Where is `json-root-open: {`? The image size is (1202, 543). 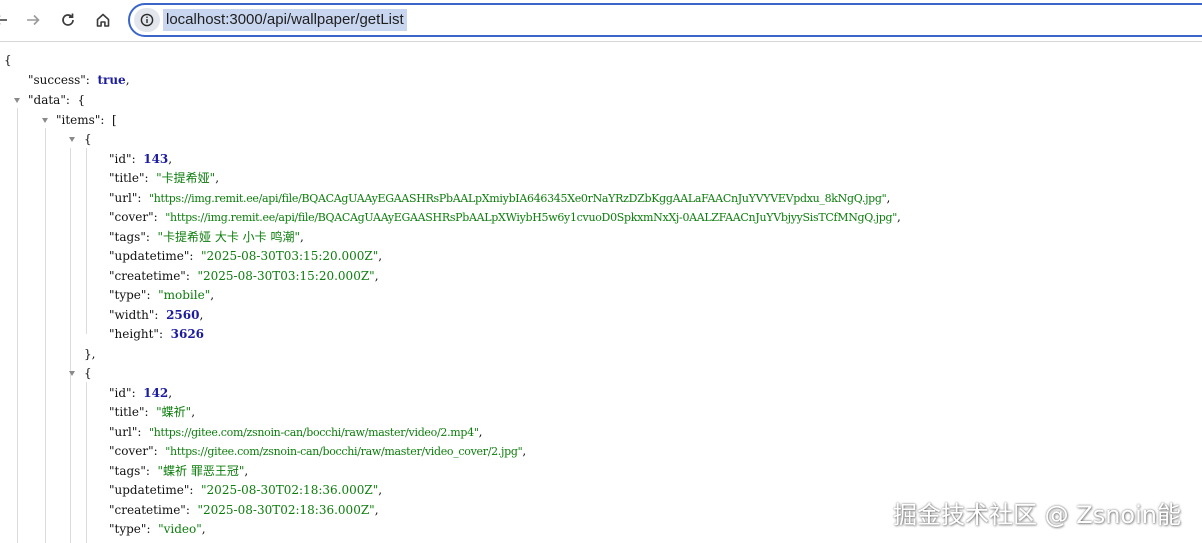 json-root-open: { is located at coordinates (8, 60).